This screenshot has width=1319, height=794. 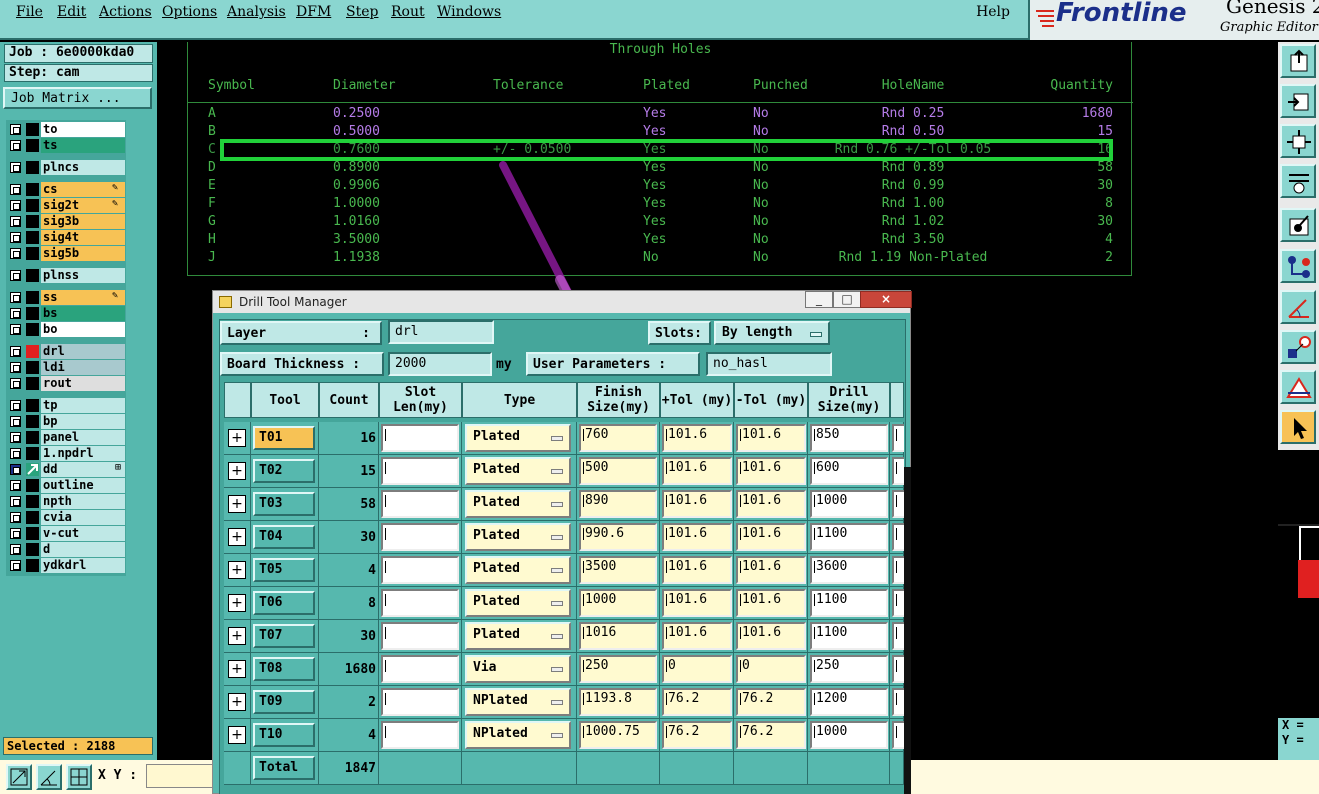 I want to click on layer-name: rout, so click(x=83, y=383).